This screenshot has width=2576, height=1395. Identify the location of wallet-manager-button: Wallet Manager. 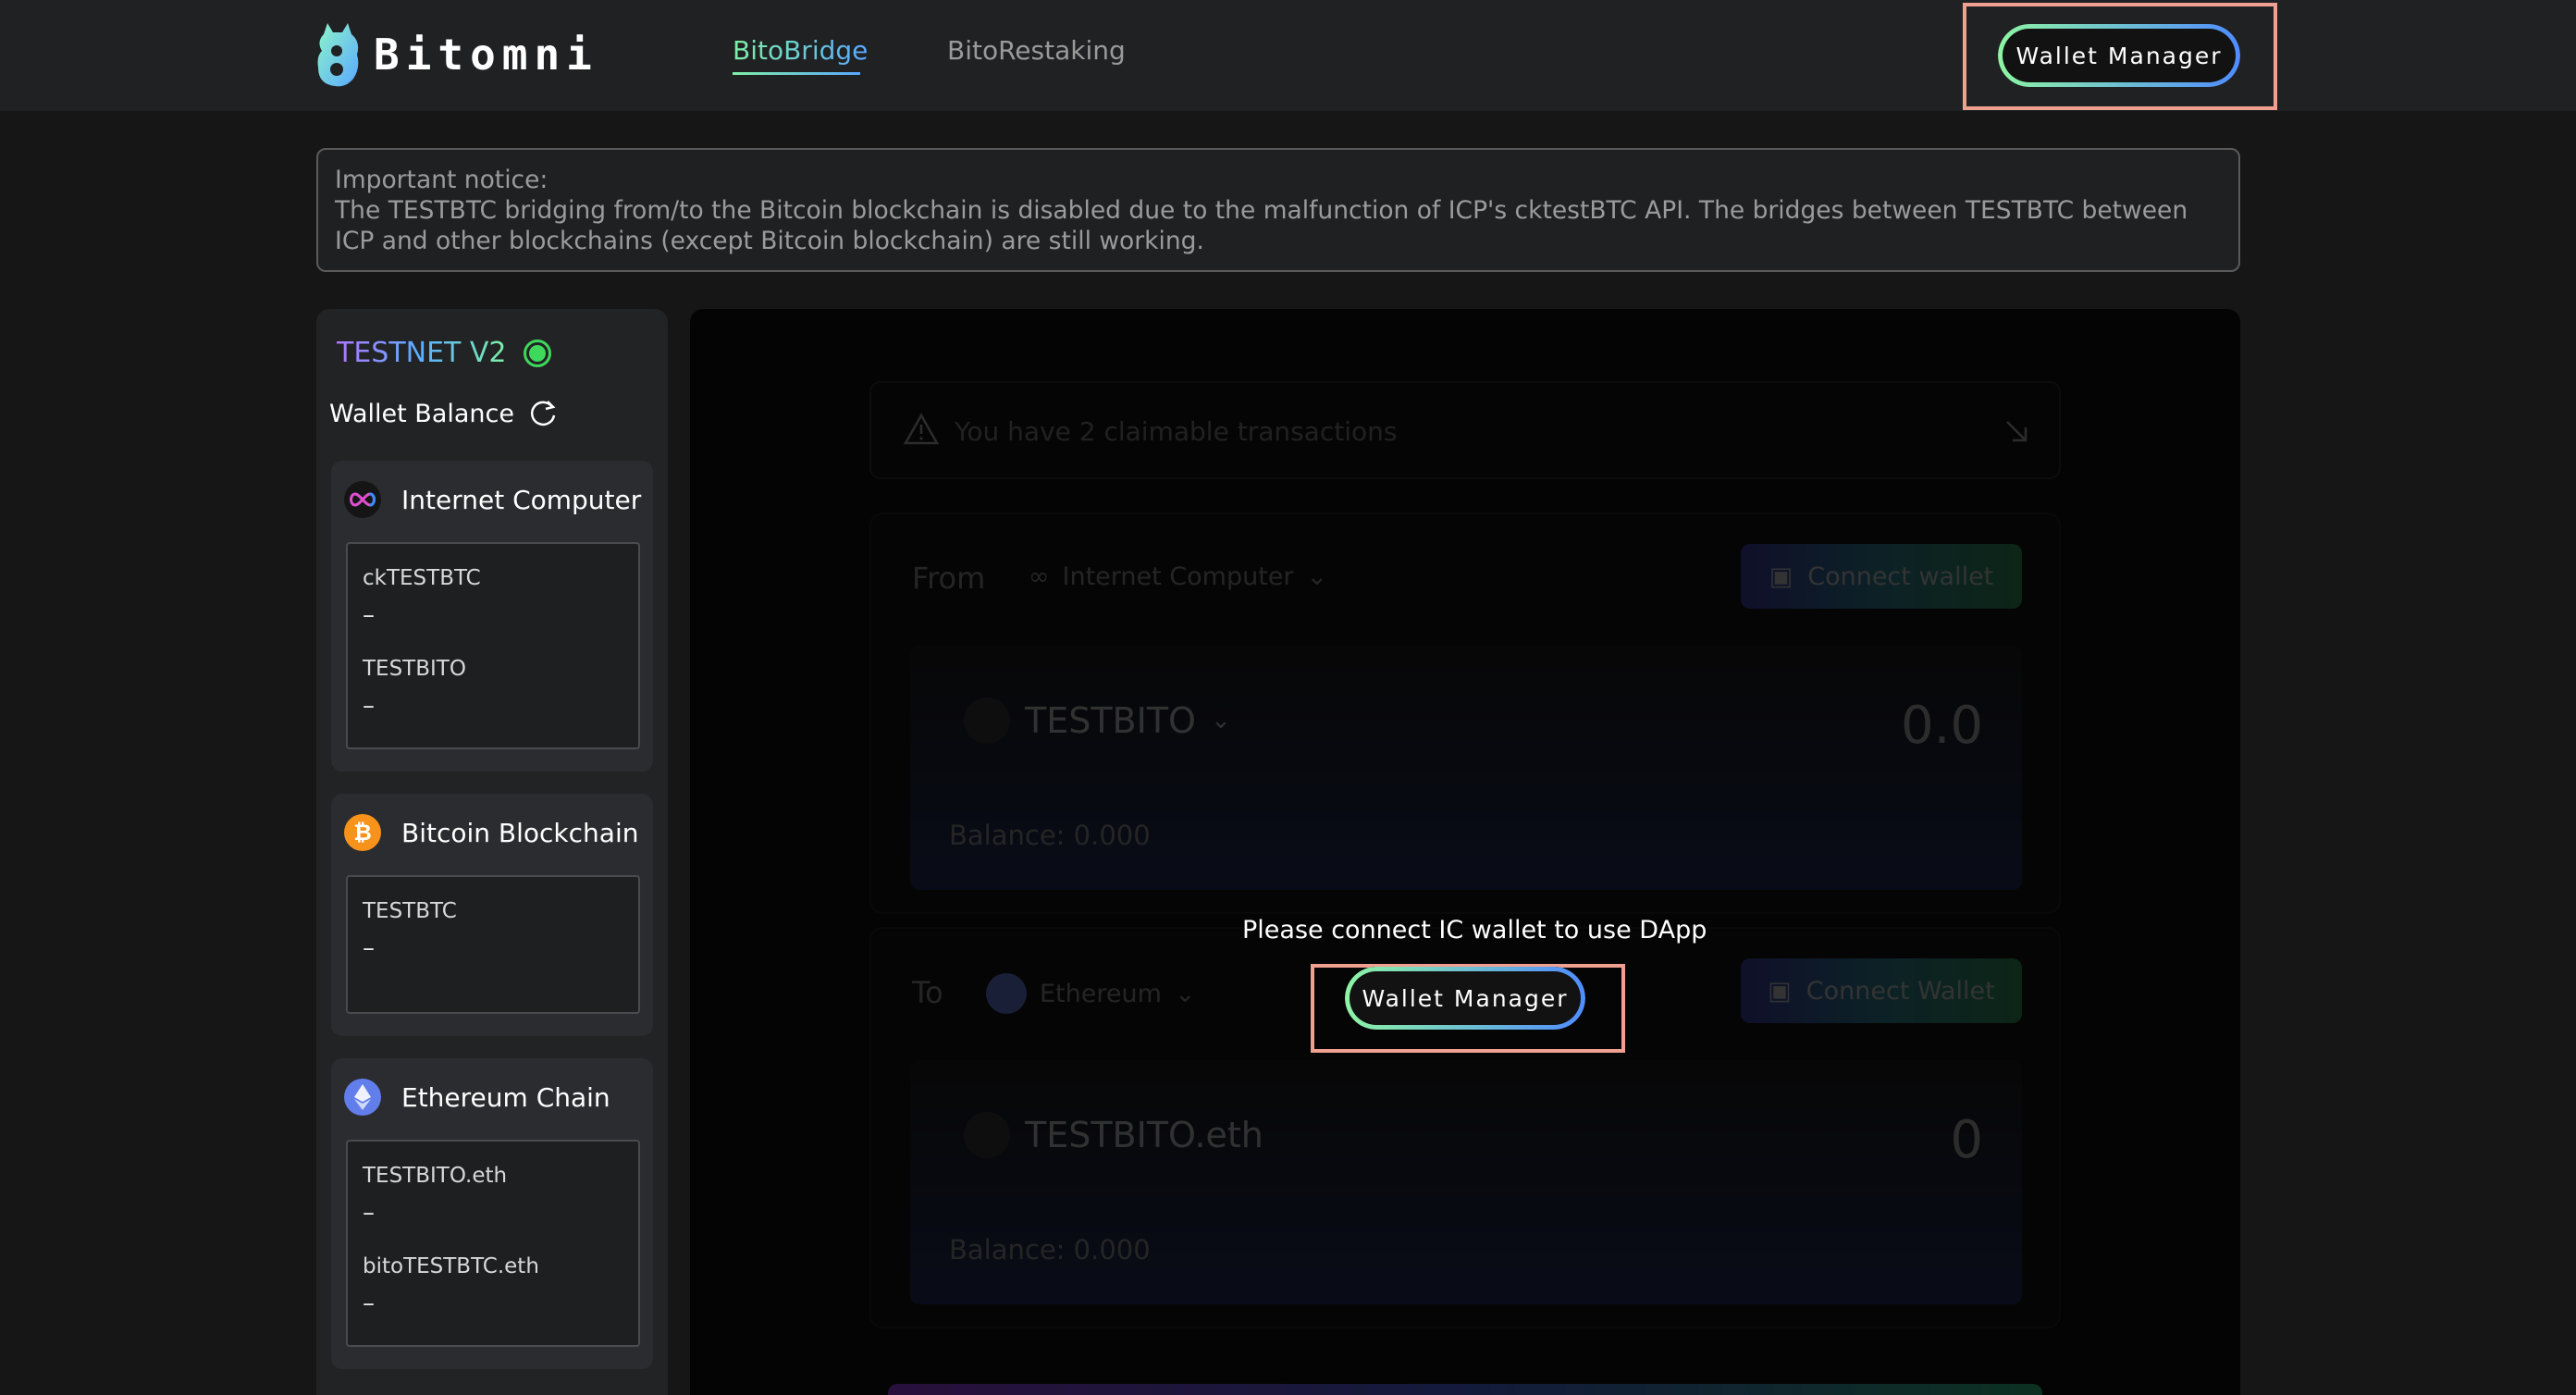
(2119, 55).